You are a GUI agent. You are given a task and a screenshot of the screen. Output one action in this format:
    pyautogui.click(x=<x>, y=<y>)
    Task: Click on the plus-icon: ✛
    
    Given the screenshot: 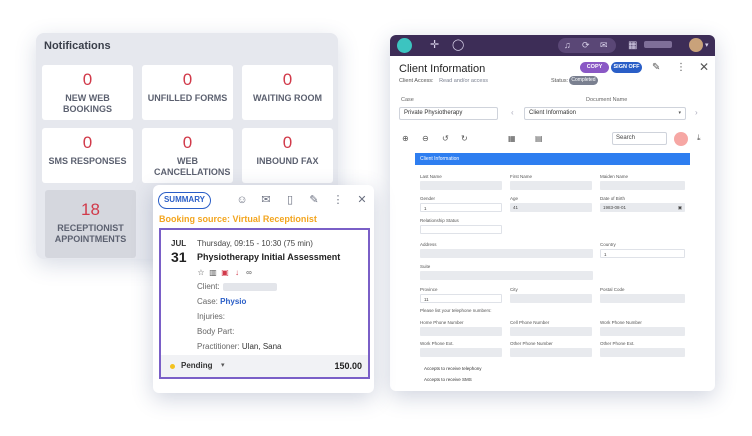 What is the action you would take?
    pyautogui.click(x=434, y=45)
    